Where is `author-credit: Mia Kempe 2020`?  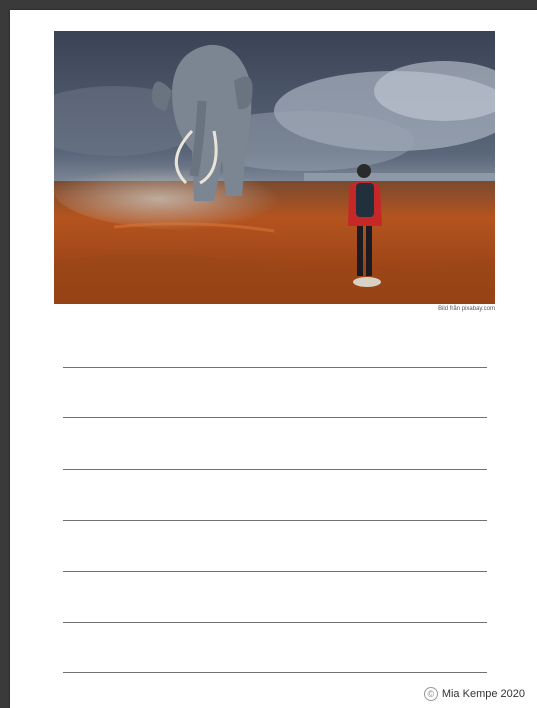 author-credit: Mia Kempe 2020 is located at coordinates (483, 694).